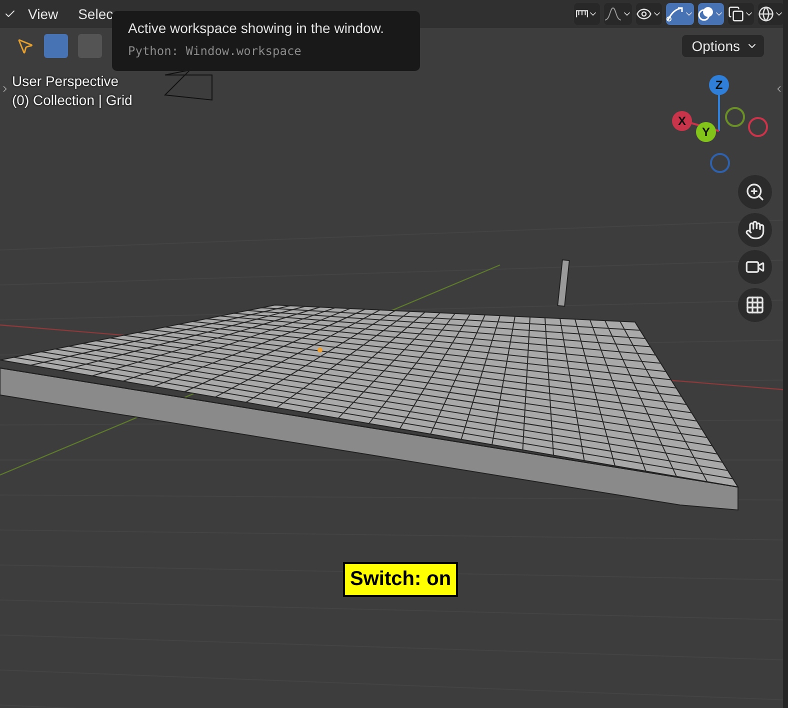 Image resolution: width=788 pixels, height=708 pixels. What do you see at coordinates (755, 230) in the screenshot?
I see `hand-icon` at bounding box center [755, 230].